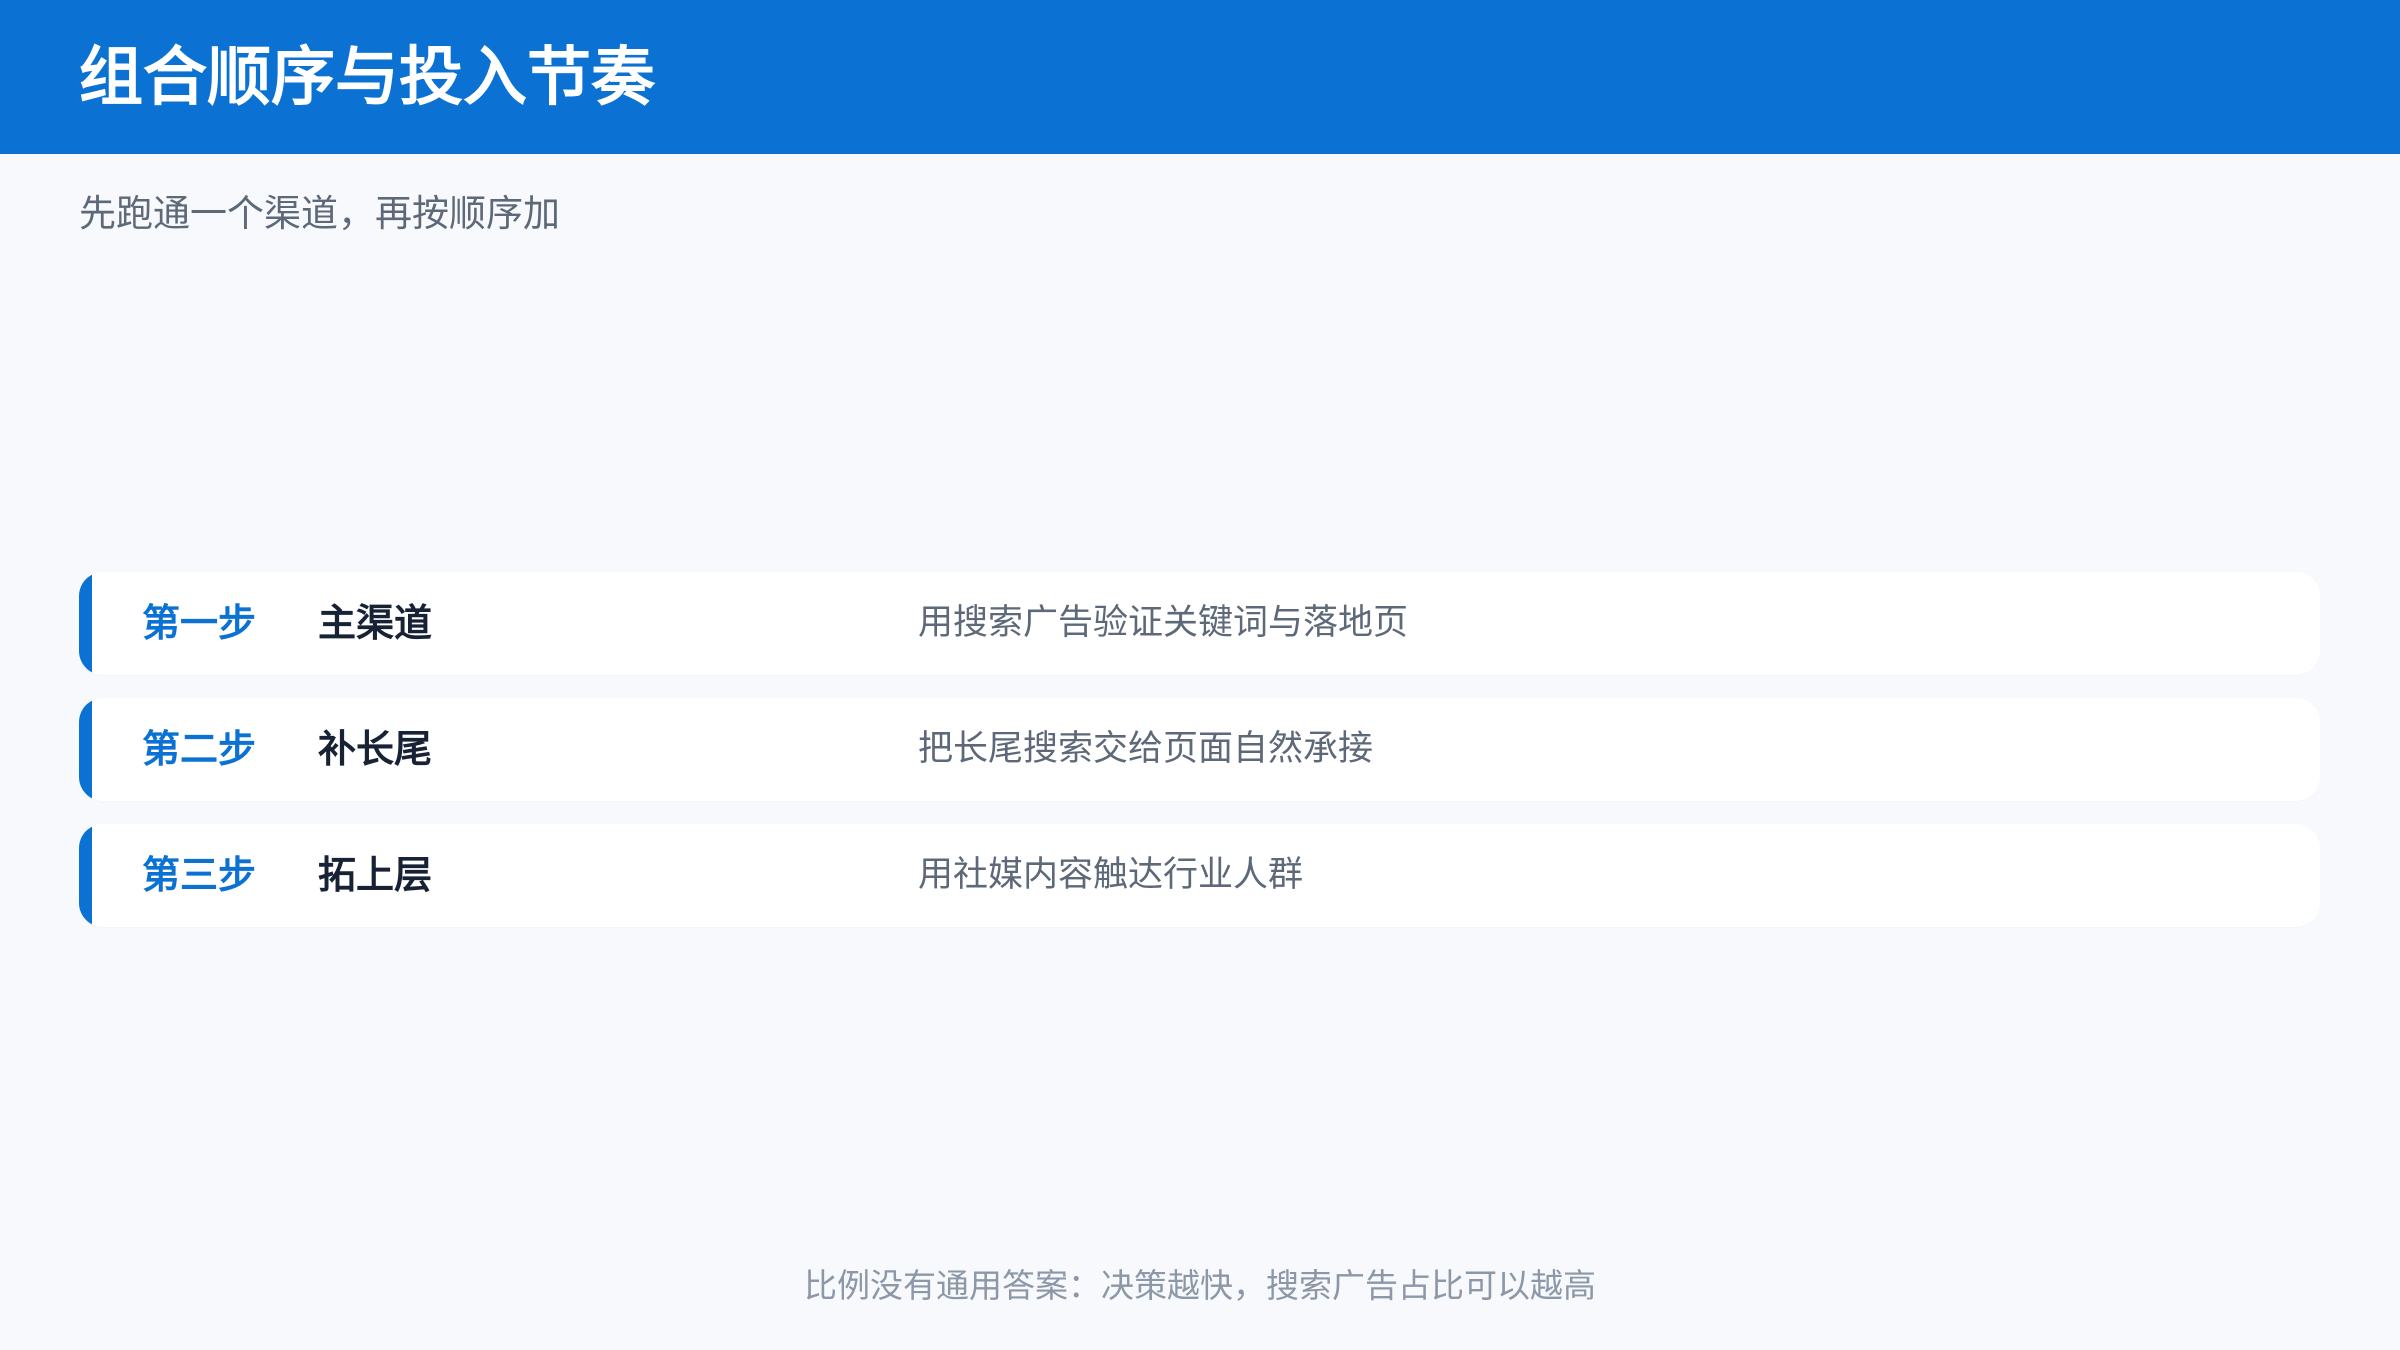 Image resolution: width=2400 pixels, height=1350 pixels. I want to click on step-label: 第一步, so click(199, 623).